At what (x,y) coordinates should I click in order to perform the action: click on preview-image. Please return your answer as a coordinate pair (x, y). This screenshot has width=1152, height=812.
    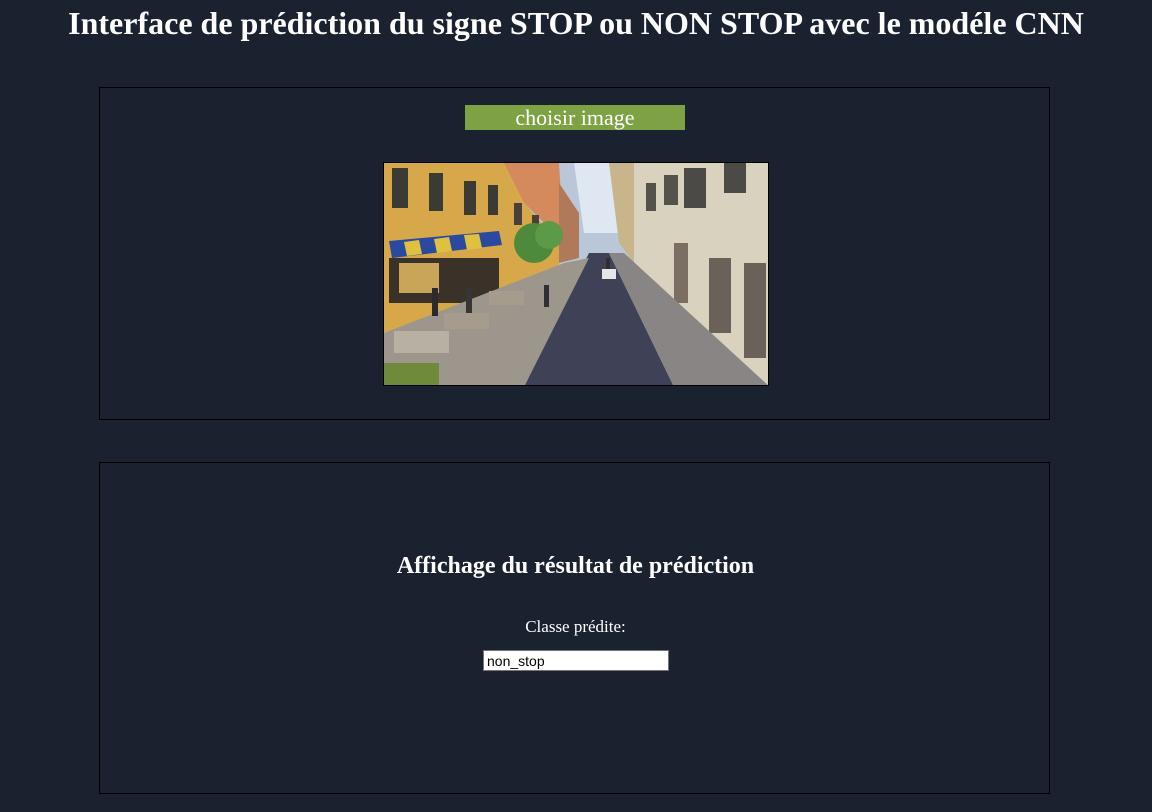
    Looking at the image, I should click on (576, 274).